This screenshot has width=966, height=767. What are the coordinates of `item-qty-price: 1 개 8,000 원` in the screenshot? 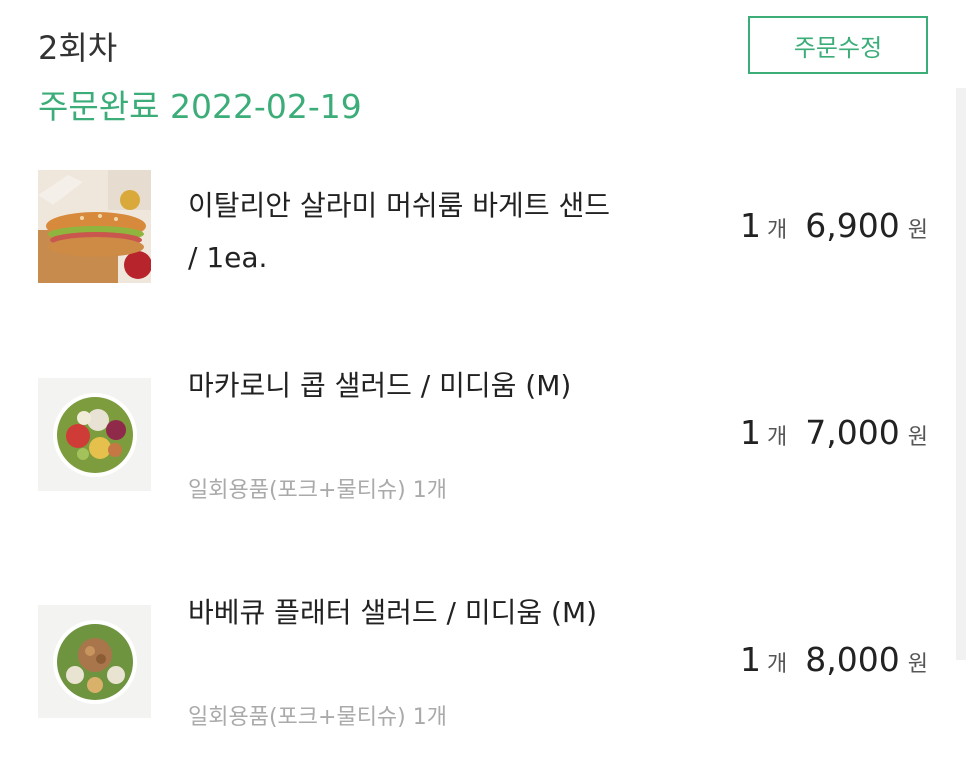 It's located at (834, 659).